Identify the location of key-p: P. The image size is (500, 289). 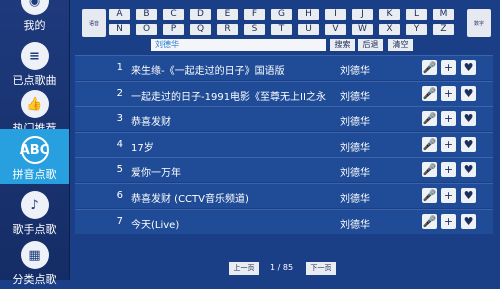
(173, 29).